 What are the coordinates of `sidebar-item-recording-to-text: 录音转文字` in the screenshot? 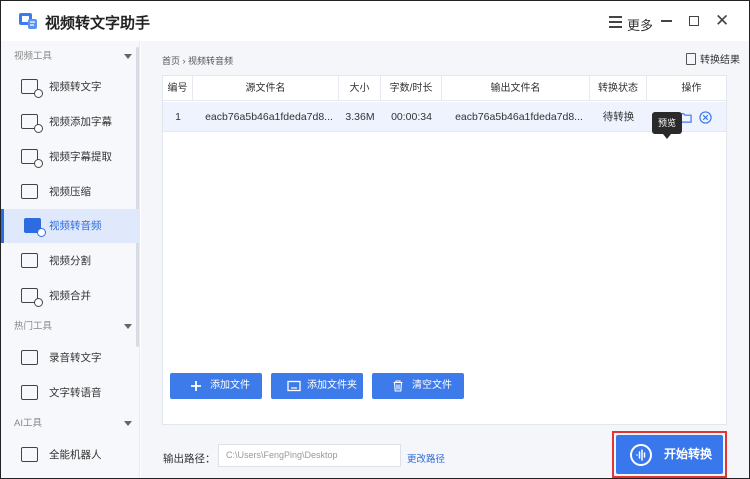 It's located at (70, 358).